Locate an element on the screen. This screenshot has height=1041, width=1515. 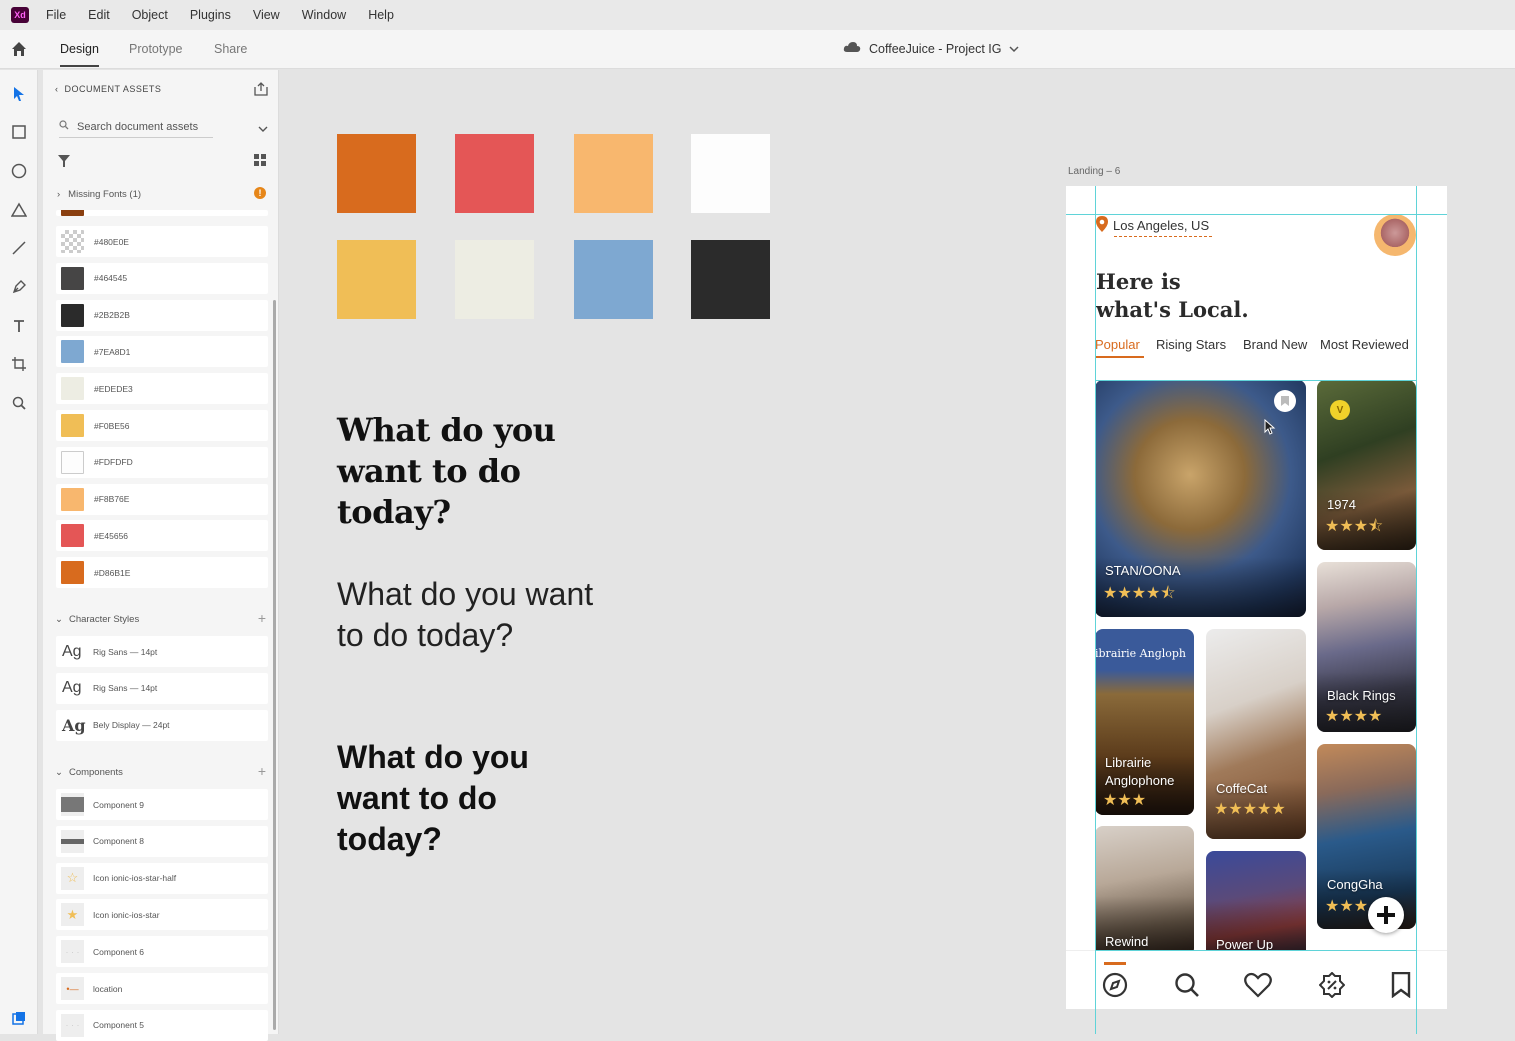
color-swatch is located at coordinates (72, 536).